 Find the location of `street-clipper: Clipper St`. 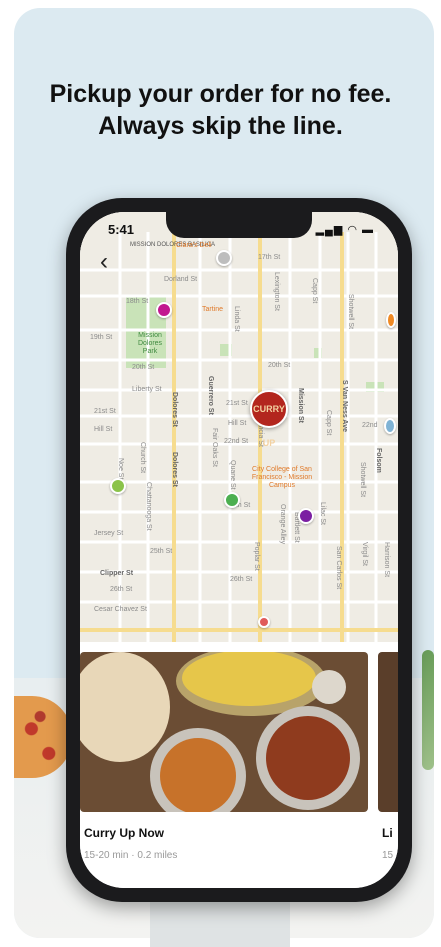

street-clipper: Clipper St is located at coordinates (117, 573).